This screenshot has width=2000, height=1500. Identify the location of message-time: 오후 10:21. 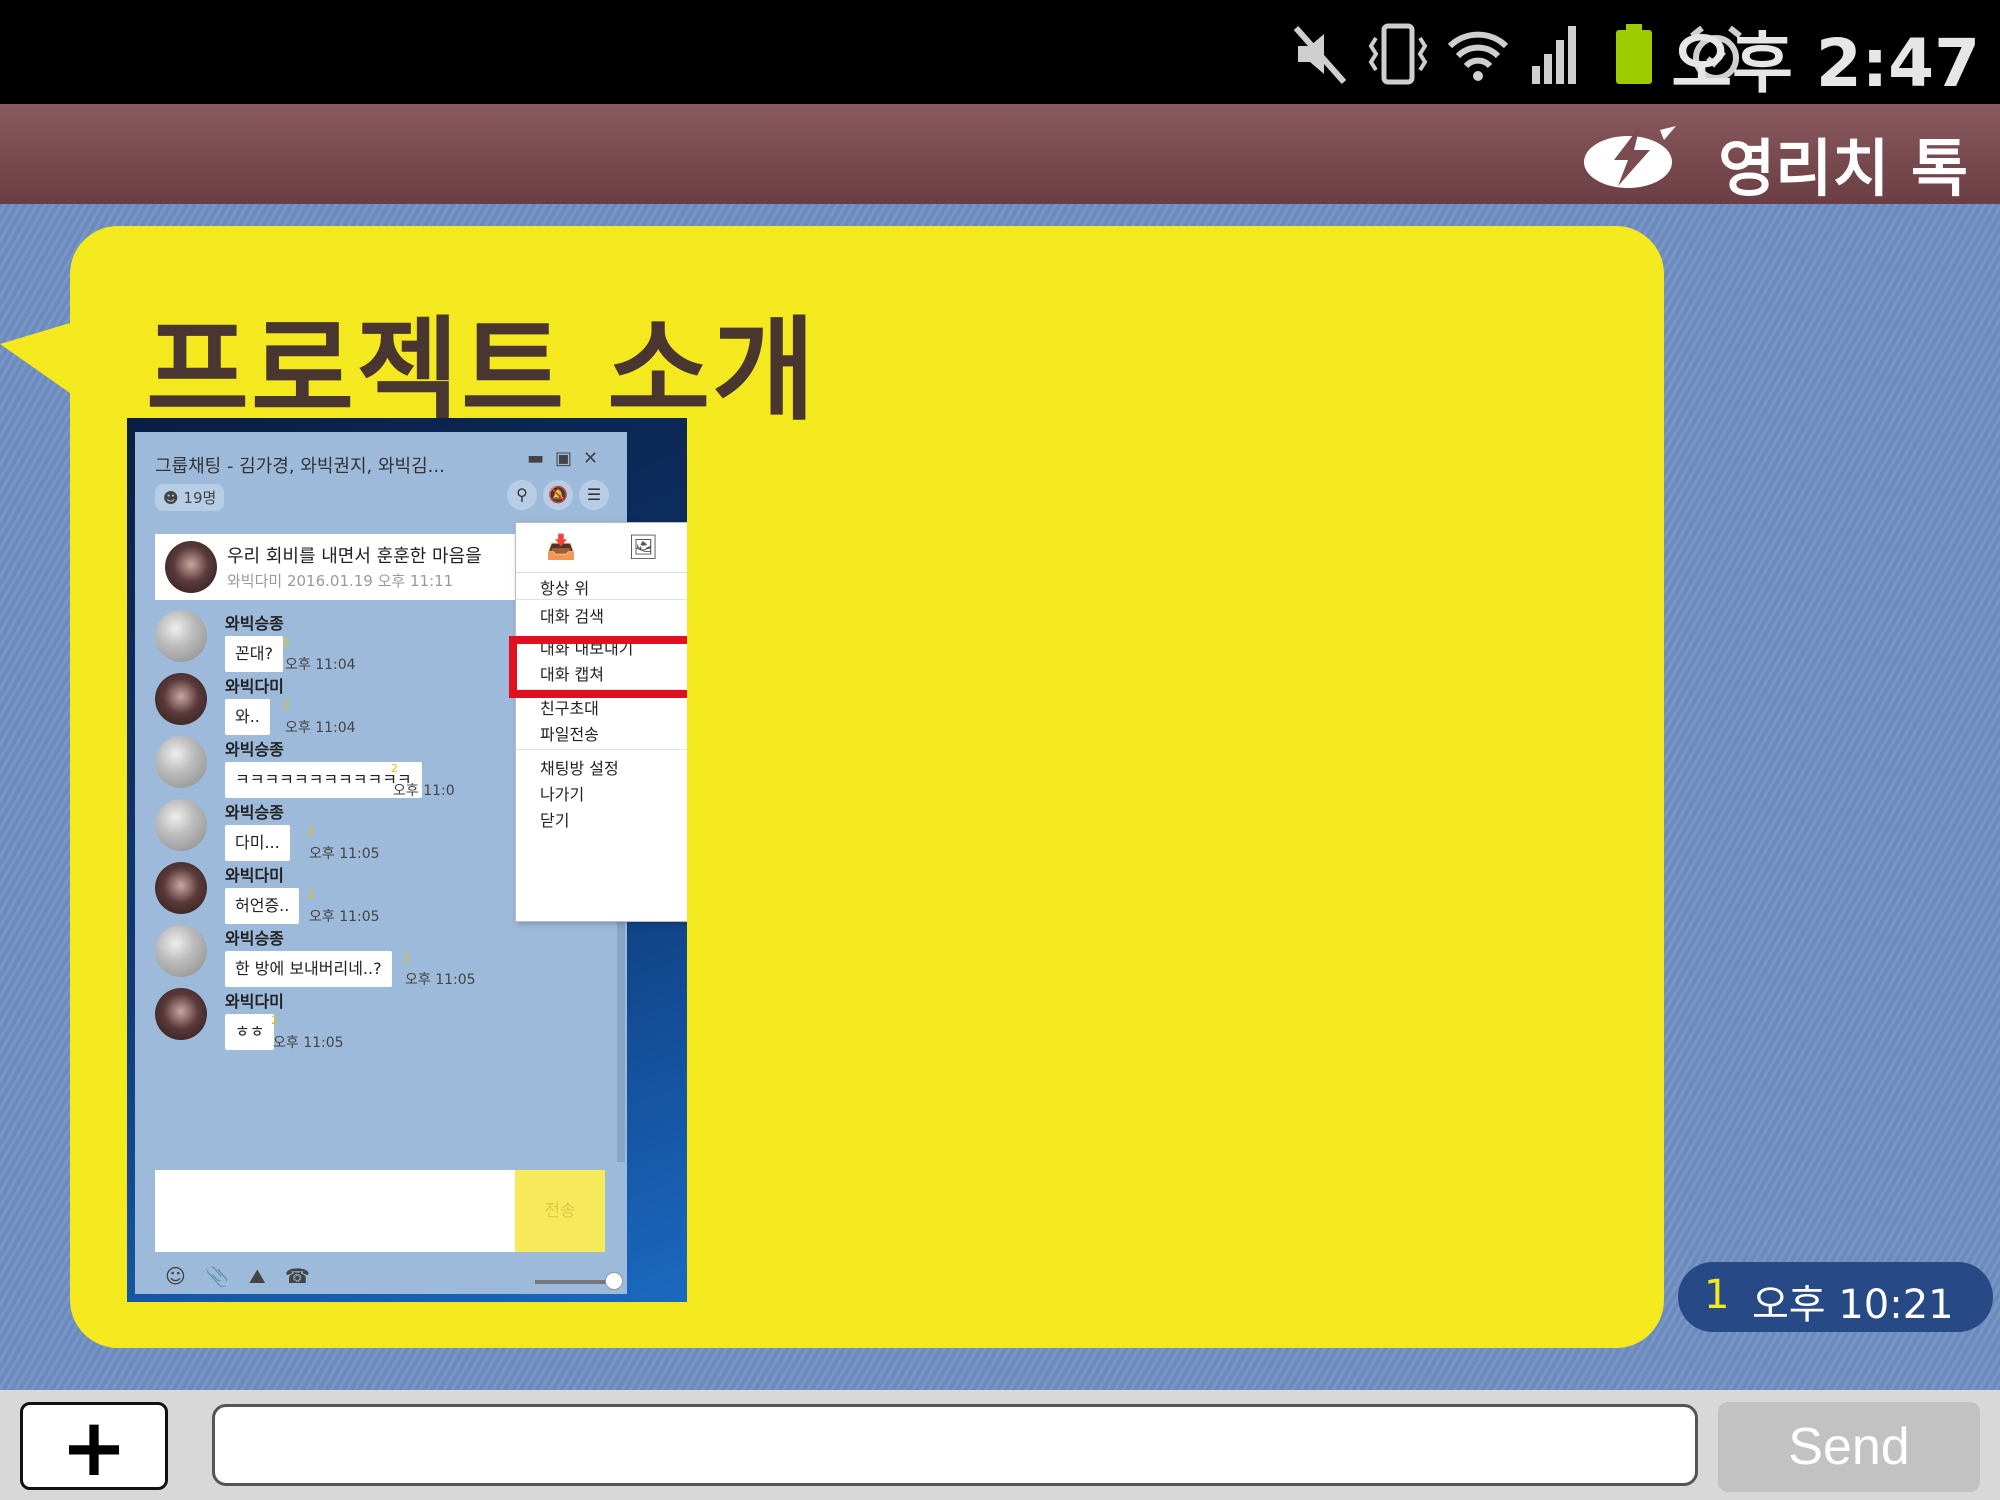
(1853, 1305).